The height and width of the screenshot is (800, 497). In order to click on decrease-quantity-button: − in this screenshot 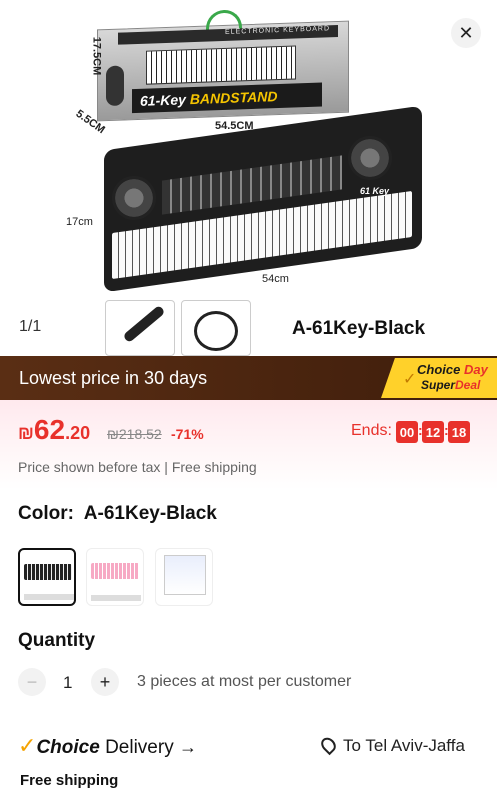, I will do `click(32, 682)`.